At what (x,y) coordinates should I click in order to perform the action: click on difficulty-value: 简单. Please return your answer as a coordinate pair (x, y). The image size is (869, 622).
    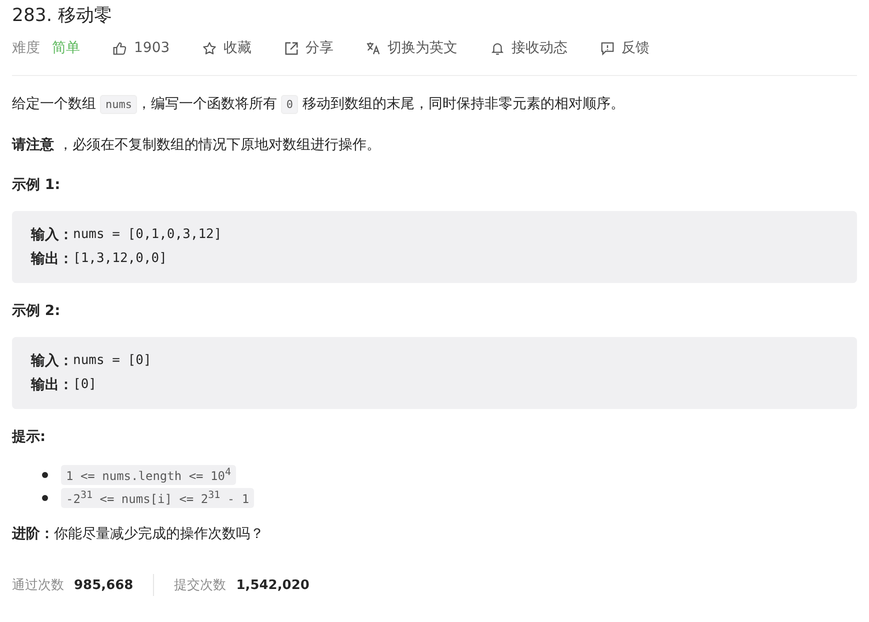
    Looking at the image, I should click on (66, 48).